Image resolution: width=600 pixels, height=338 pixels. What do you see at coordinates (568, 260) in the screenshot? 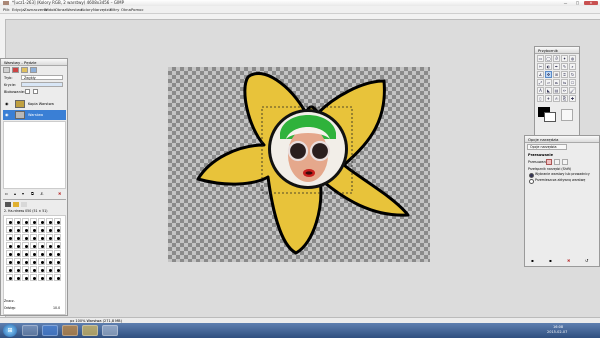
I see `delete-options-icon: ✖` at bounding box center [568, 260].